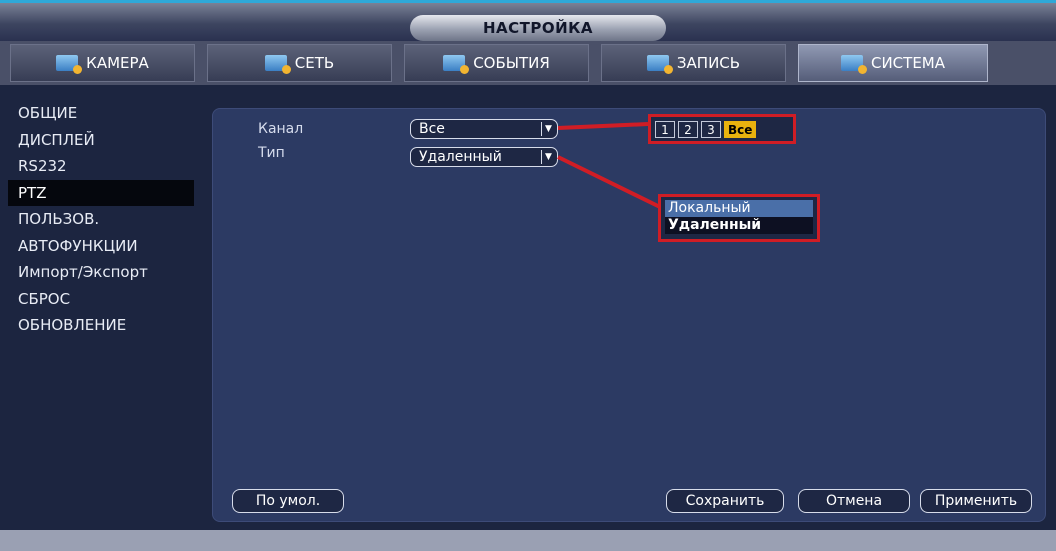 Image resolution: width=1056 pixels, height=551 pixels. What do you see at coordinates (711, 129) in the screenshot?
I see `channel-option-3: 3` at bounding box center [711, 129].